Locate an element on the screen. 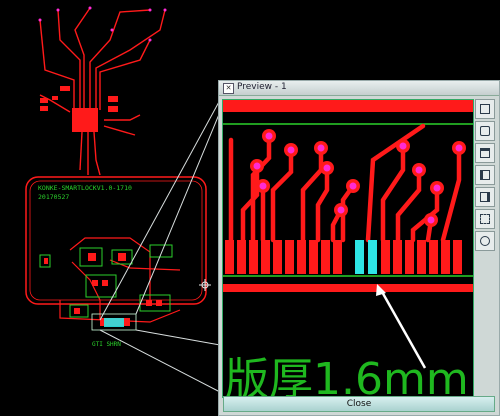 The width and height of the screenshot is (500, 416). edge-connector-pads is located at coordinates (343, 257).